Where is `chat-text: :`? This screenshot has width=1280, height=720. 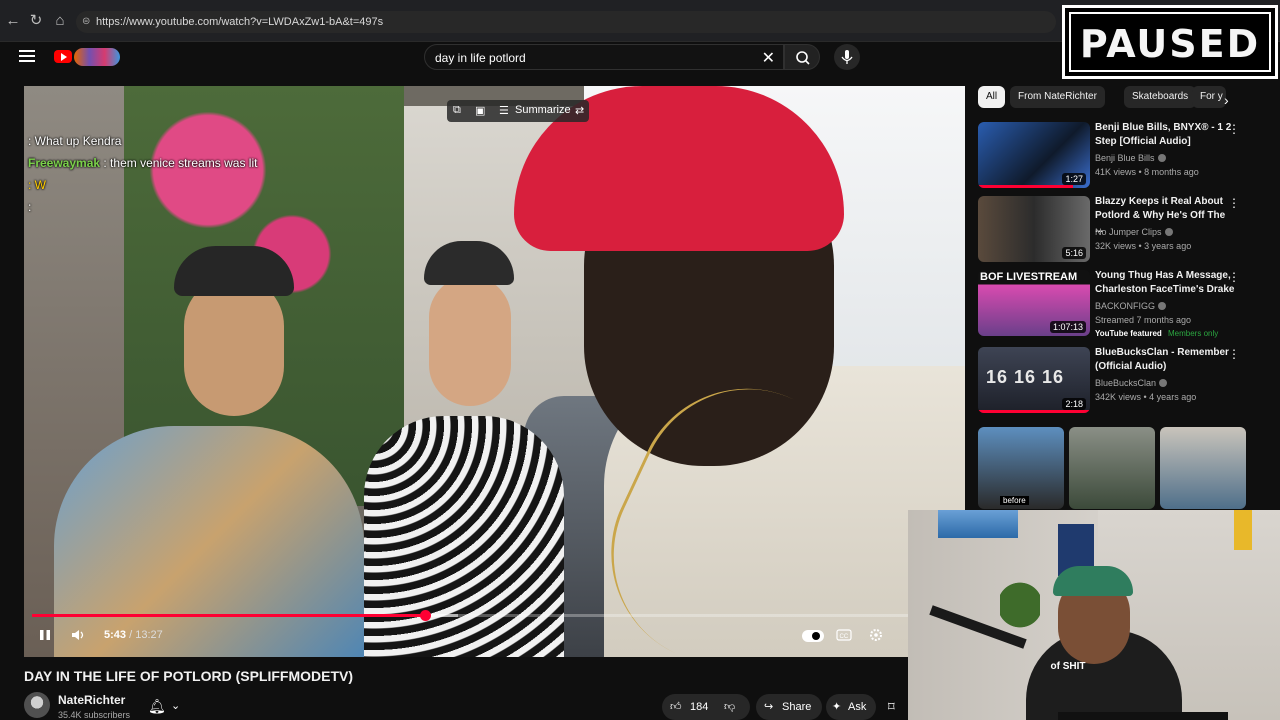
chat-text: : is located at coordinates (30, 207).